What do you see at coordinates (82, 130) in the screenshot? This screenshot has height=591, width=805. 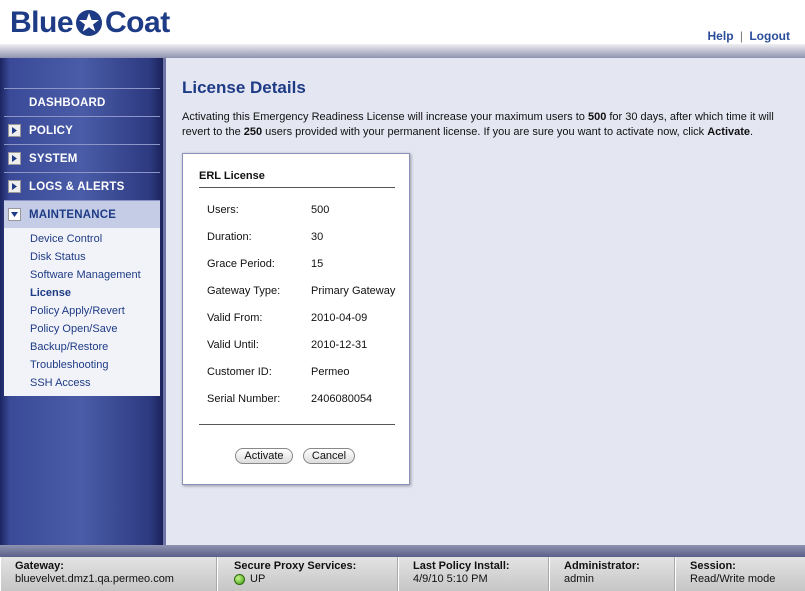 I see `nav-policy: POLICY` at bounding box center [82, 130].